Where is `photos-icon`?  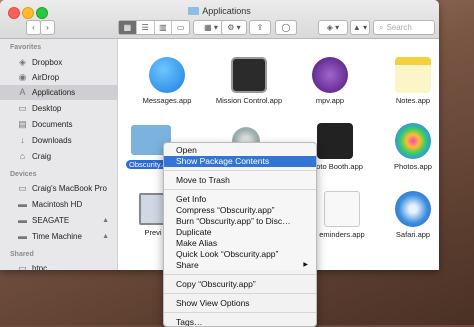 photos-icon is located at coordinates (413, 141).